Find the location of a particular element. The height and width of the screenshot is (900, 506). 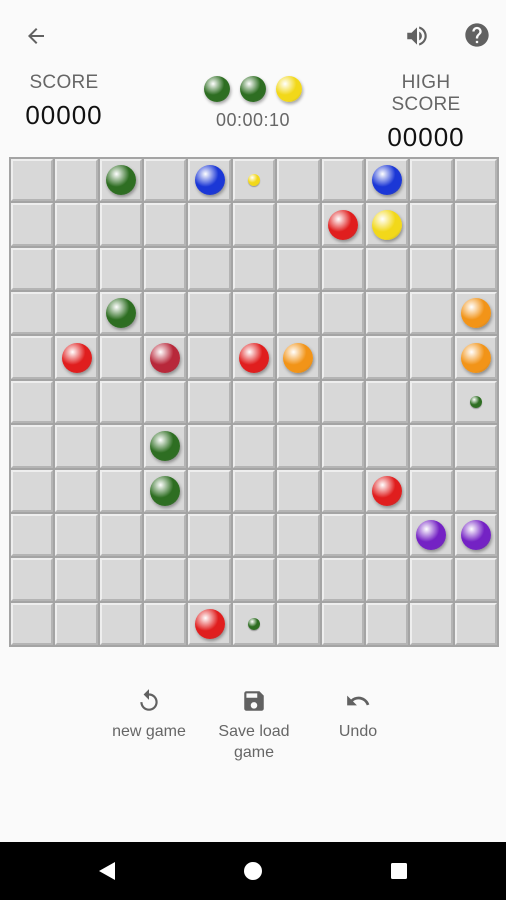

help-button is located at coordinates (477, 35).